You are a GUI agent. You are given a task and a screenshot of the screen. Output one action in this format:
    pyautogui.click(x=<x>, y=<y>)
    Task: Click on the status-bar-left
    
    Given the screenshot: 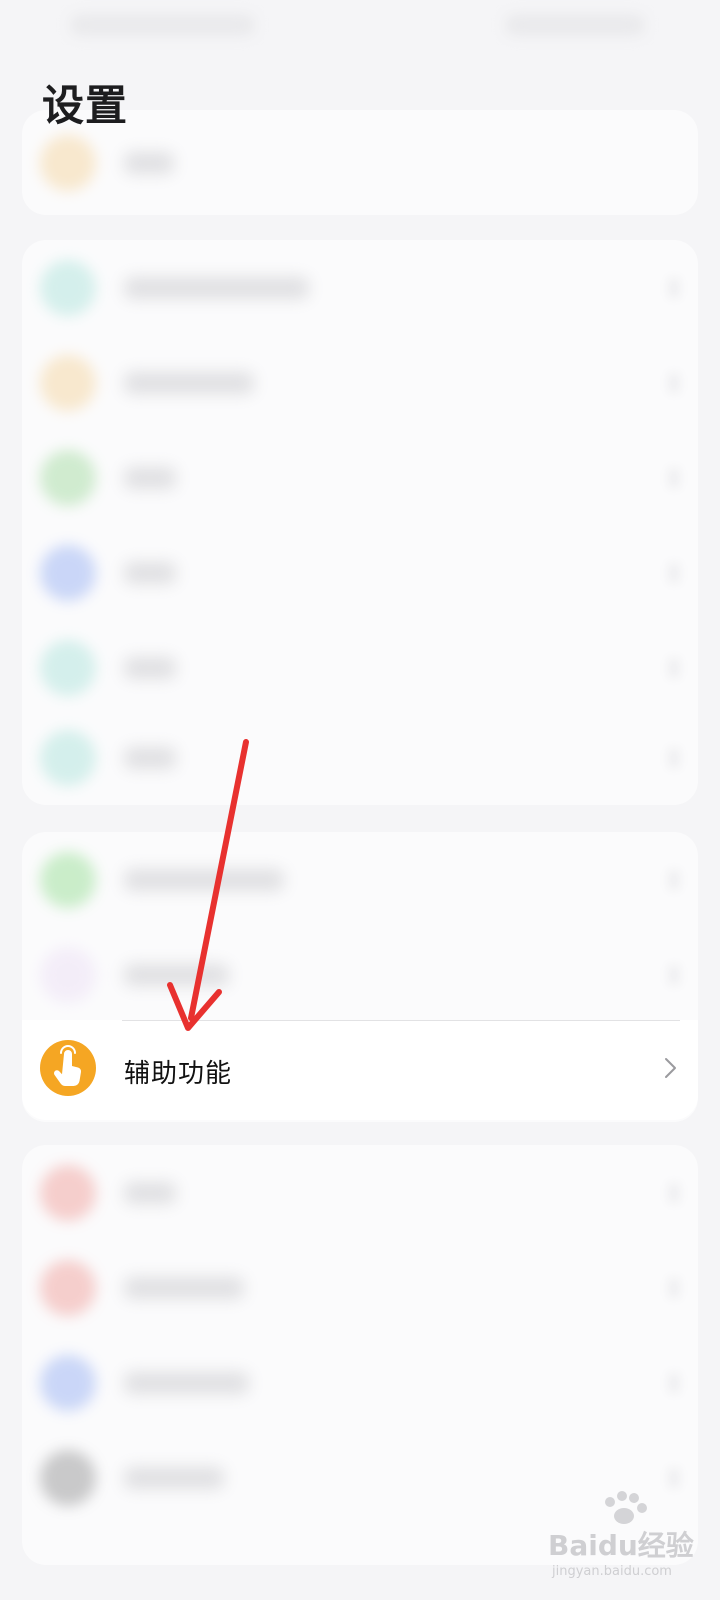 What is the action you would take?
    pyautogui.click(x=162, y=25)
    